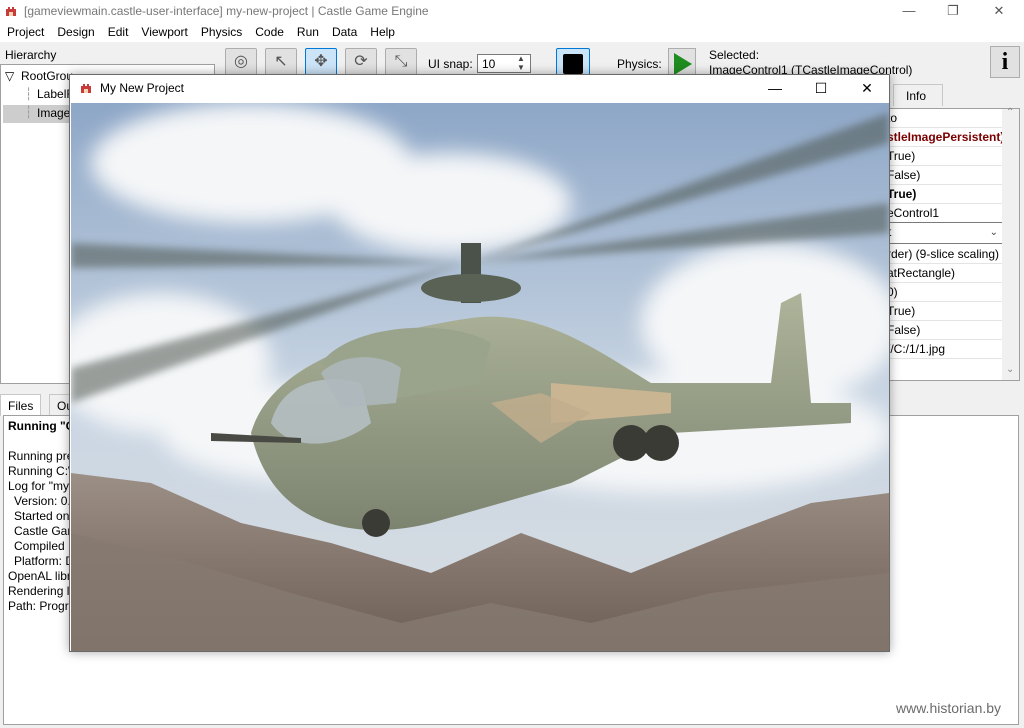 The image size is (1024, 728). What do you see at coordinates (38, 486) in the screenshot?
I see `log-line: Log for "my` at bounding box center [38, 486].